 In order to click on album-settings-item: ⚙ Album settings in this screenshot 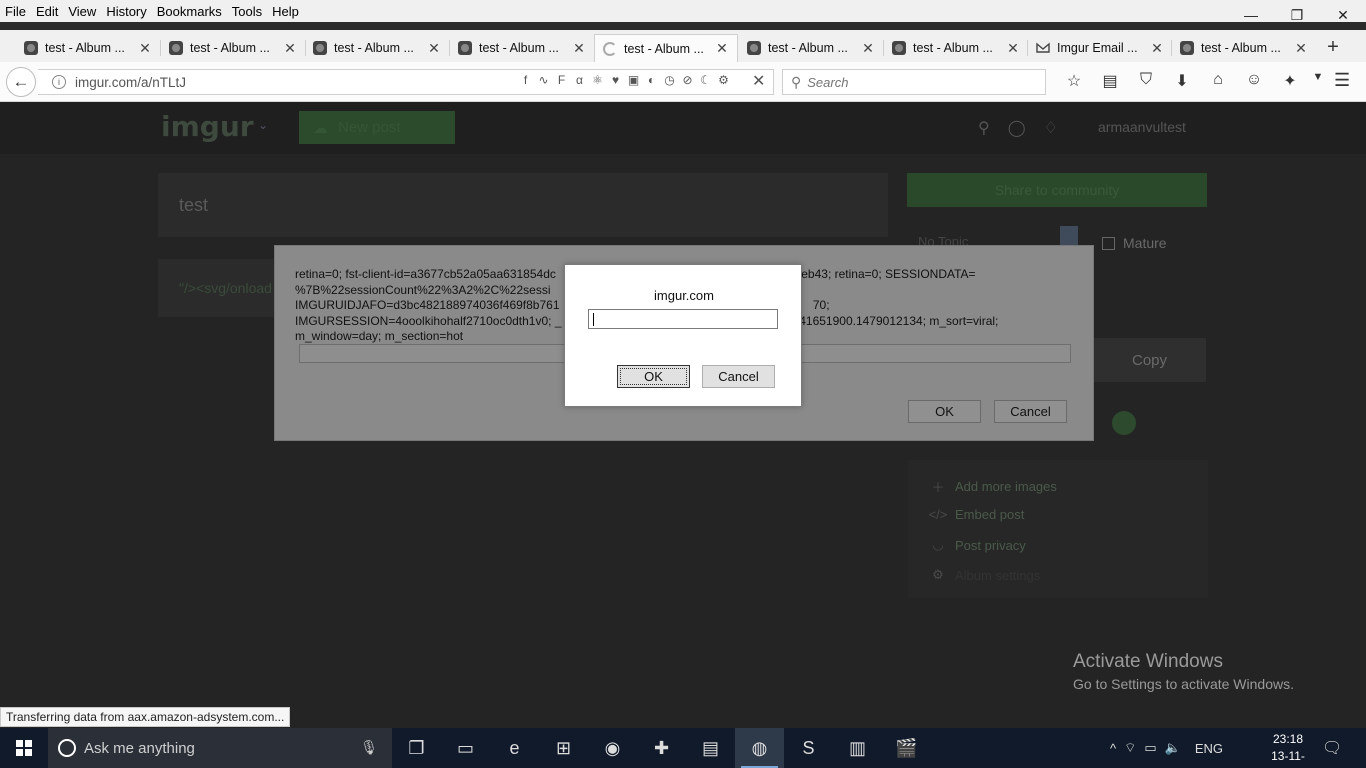, I will do `click(984, 575)`.